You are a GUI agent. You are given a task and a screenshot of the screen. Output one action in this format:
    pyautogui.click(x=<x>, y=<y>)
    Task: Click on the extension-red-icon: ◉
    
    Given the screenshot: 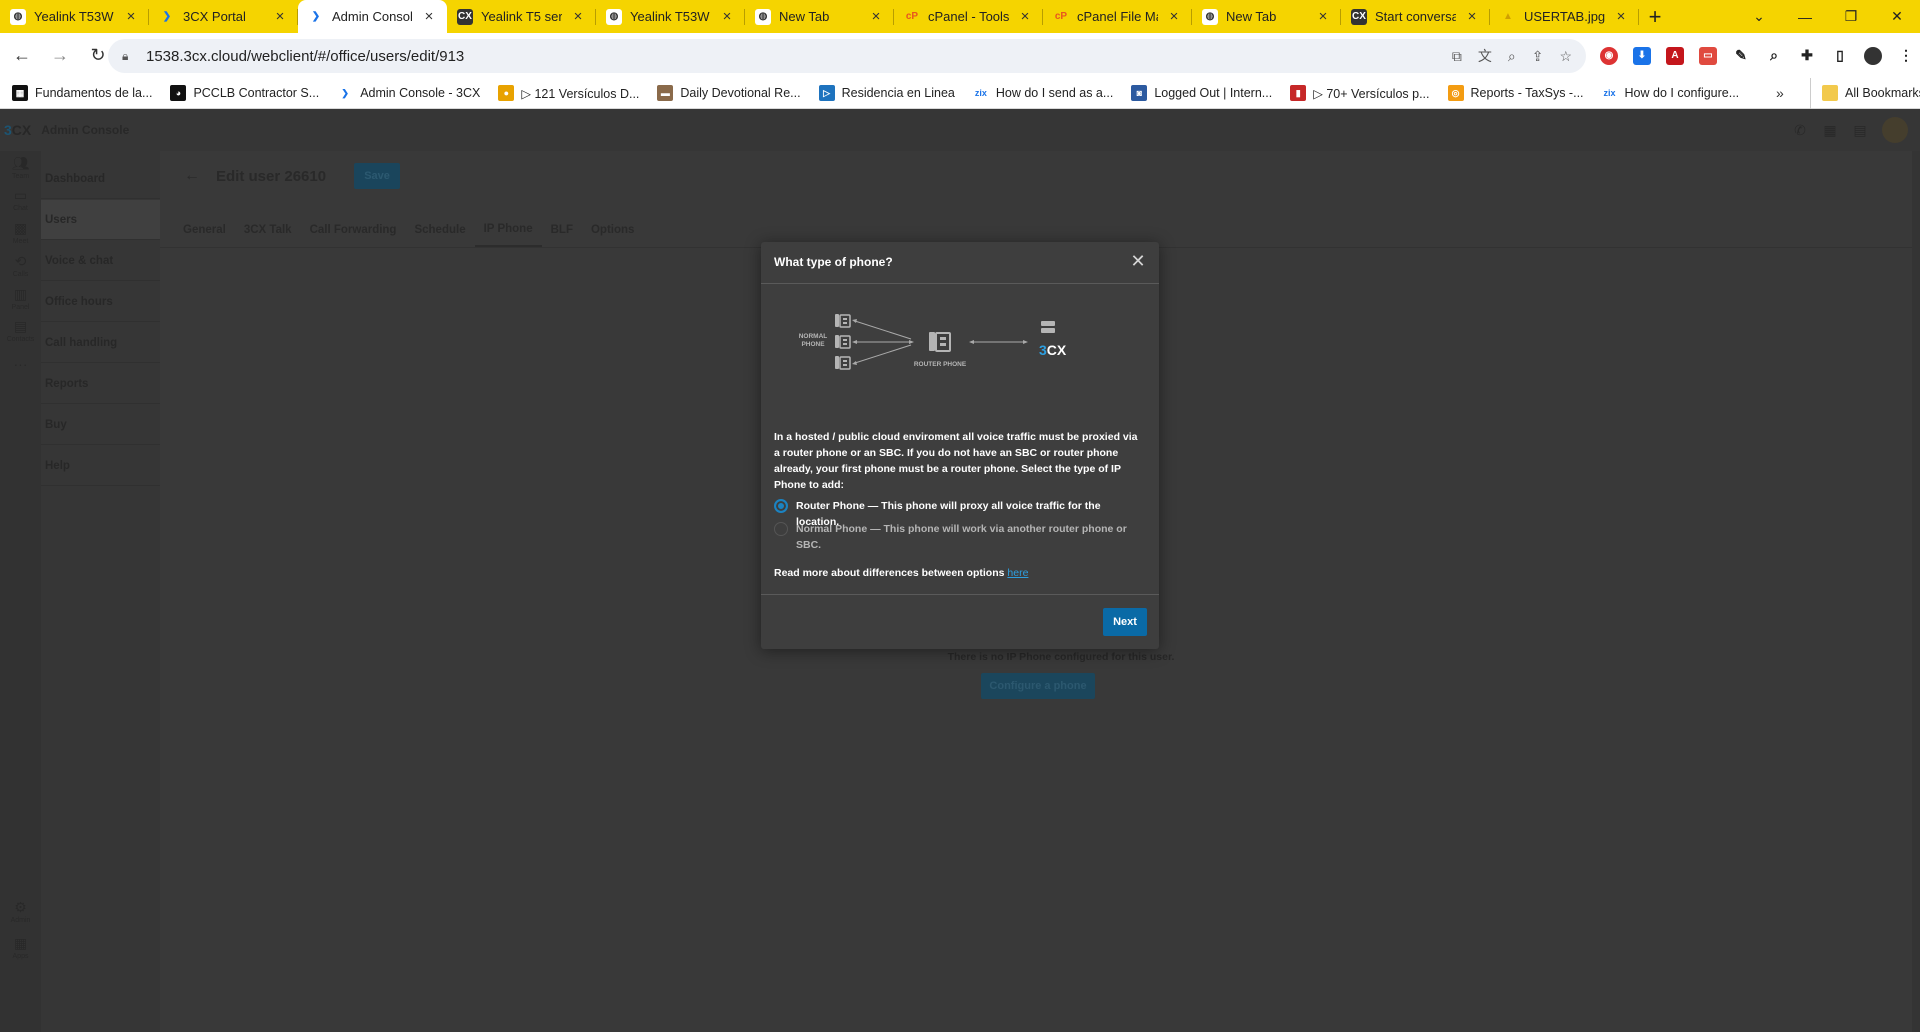 What is the action you would take?
    pyautogui.click(x=1609, y=55)
    